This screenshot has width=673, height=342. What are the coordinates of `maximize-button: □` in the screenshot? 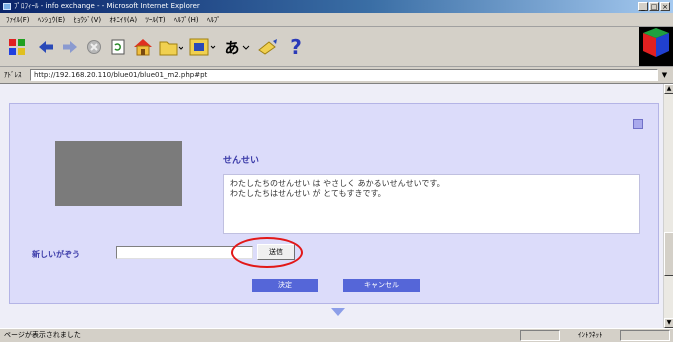 It's located at (654, 6).